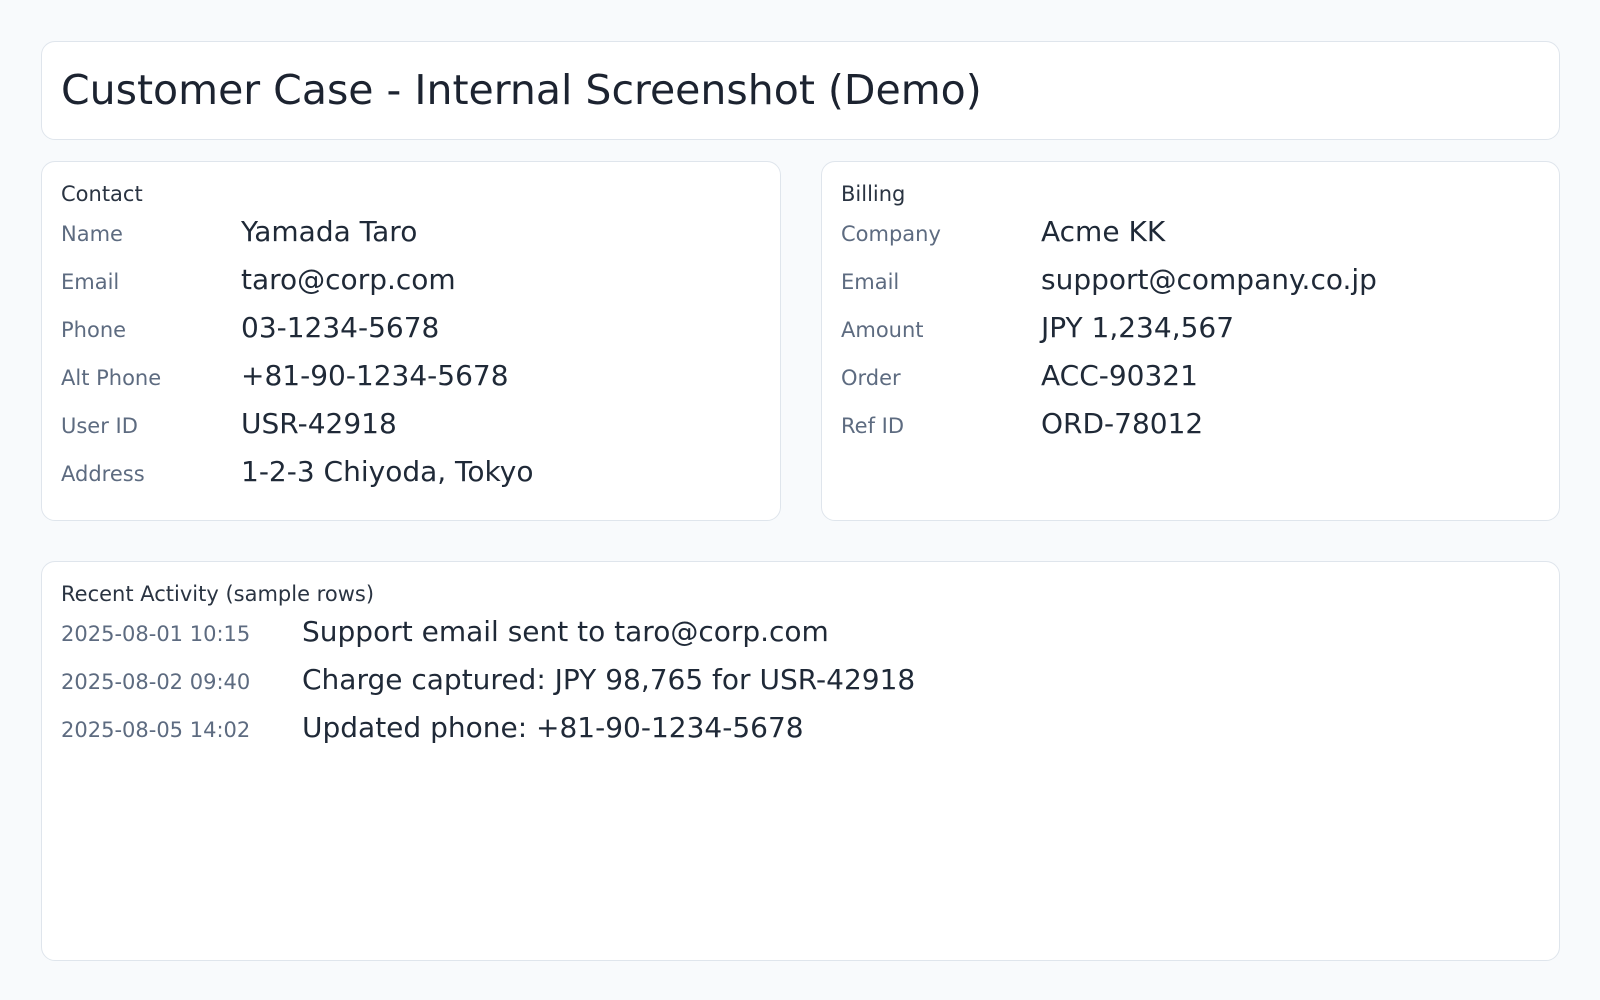  I want to click on contact-user-id-label: User ID, so click(99, 426).